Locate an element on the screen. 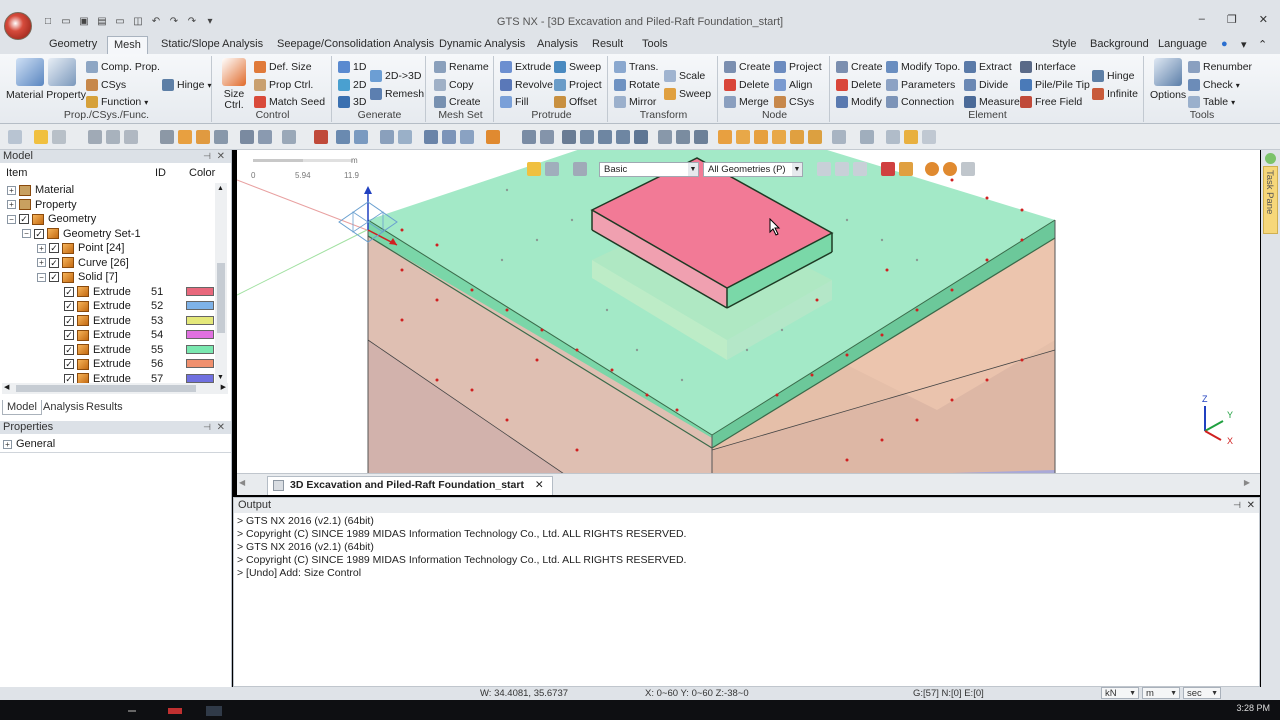 This screenshot has width=1280, height=720. protrude-project-button: Project is located at coordinates (578, 85).